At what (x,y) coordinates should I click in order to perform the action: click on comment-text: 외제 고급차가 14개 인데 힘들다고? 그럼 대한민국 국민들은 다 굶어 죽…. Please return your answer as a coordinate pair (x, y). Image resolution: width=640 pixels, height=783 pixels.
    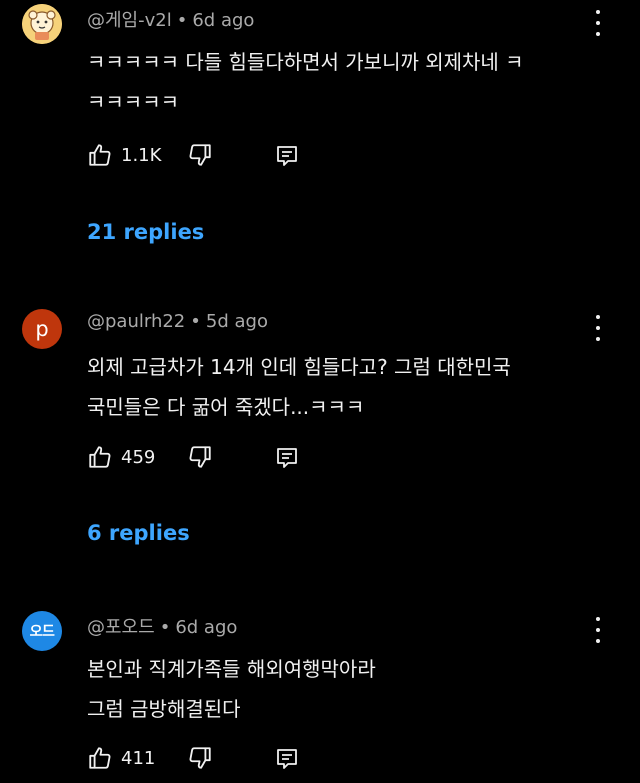
    Looking at the image, I should click on (347, 387).